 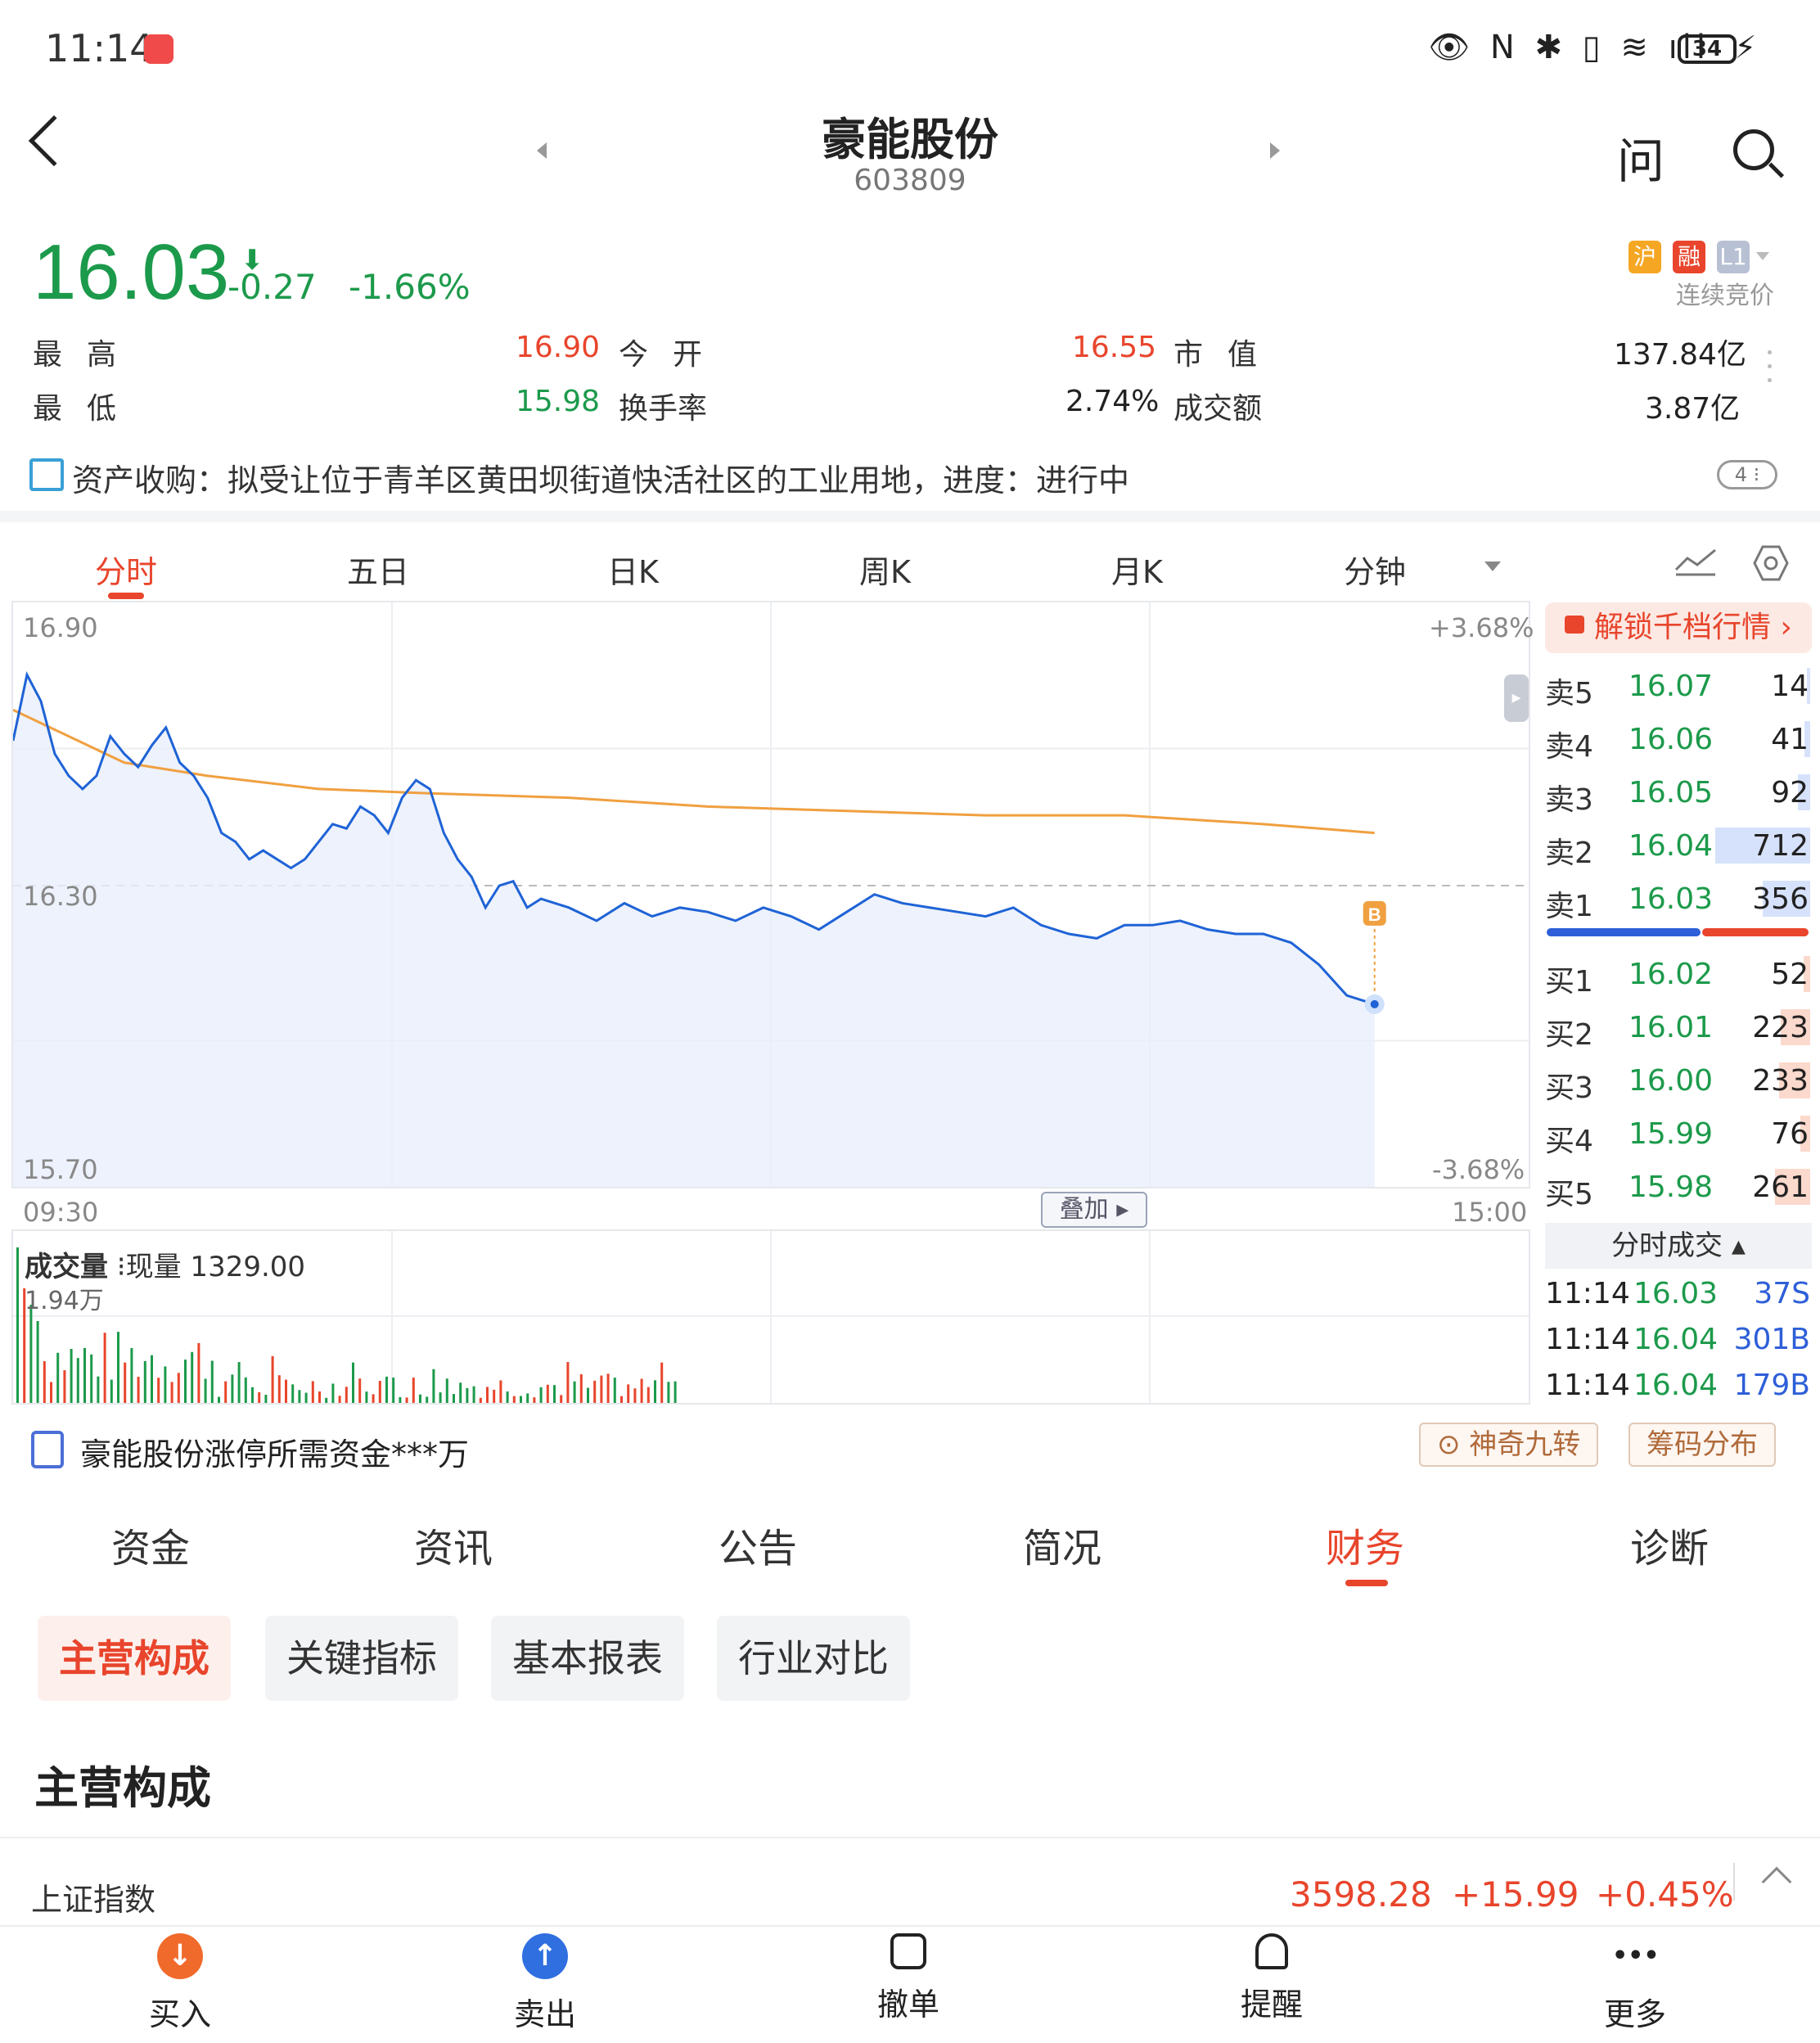 What do you see at coordinates (587, 1658) in the screenshot?
I see `subtab-statements: 基本报表` at bounding box center [587, 1658].